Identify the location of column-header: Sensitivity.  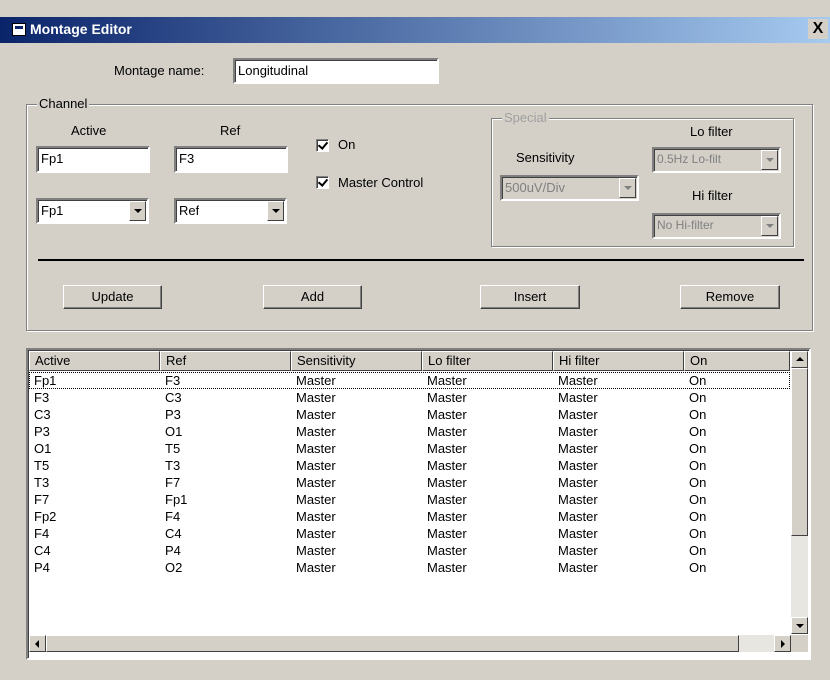
(356, 361).